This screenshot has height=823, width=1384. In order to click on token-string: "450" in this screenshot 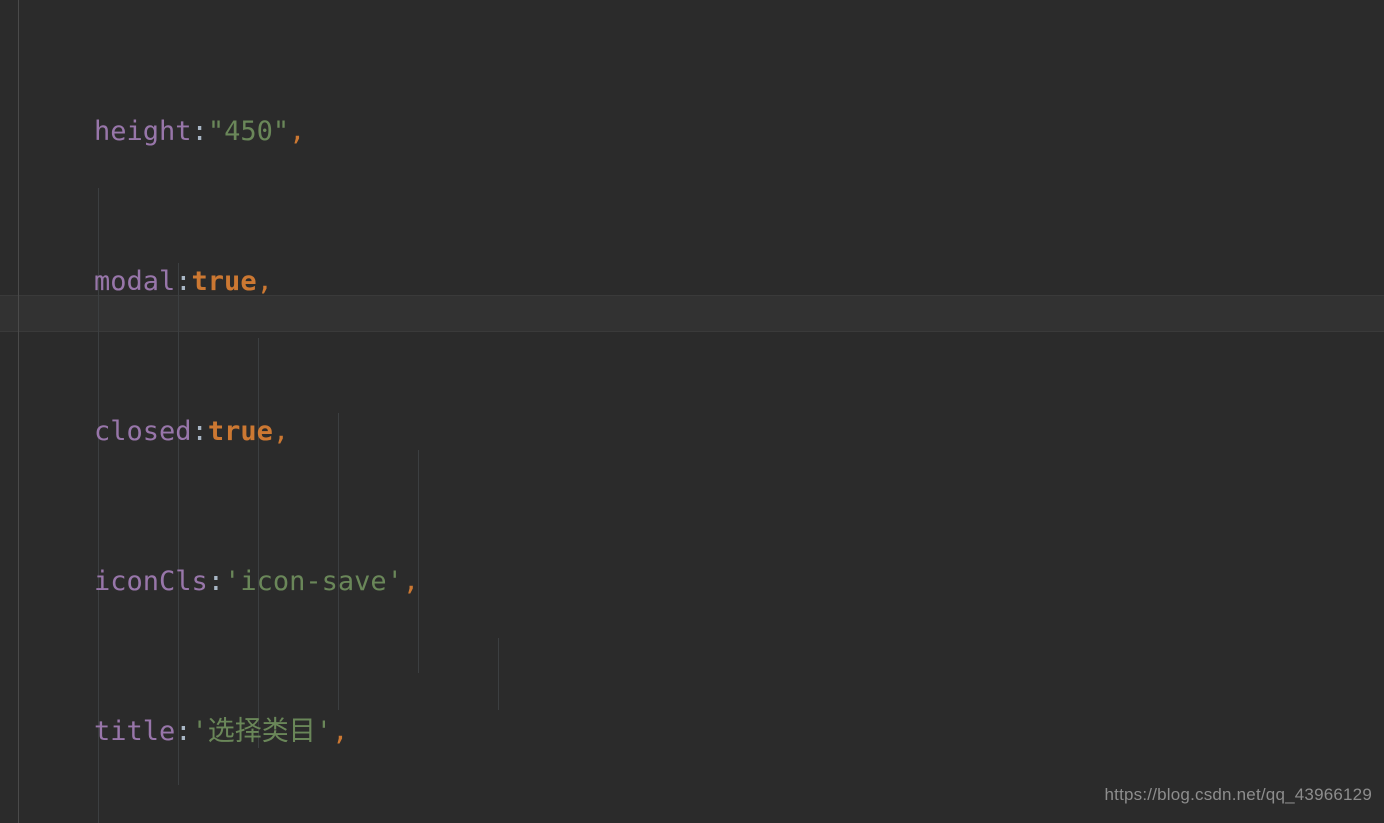, I will do `click(248, 131)`.